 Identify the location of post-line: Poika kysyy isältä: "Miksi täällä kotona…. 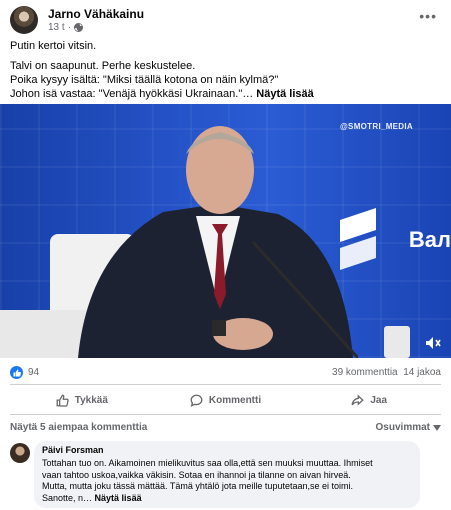
(144, 80).